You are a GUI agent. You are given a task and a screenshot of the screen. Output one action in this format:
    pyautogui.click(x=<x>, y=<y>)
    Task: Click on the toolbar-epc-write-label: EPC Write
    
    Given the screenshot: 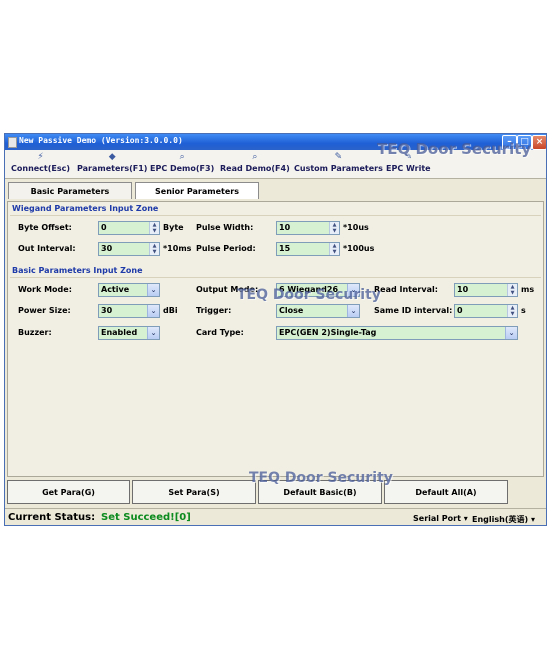 What is the action you would take?
    pyautogui.click(x=408, y=168)
    